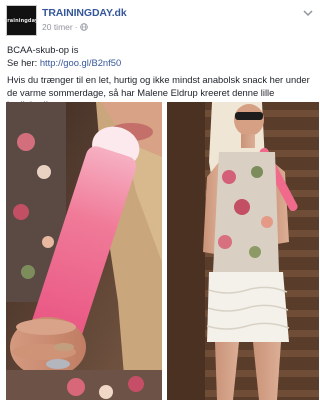 This screenshot has width=320, height=400. I want to click on page-avatar: trainingday, so click(21, 20).